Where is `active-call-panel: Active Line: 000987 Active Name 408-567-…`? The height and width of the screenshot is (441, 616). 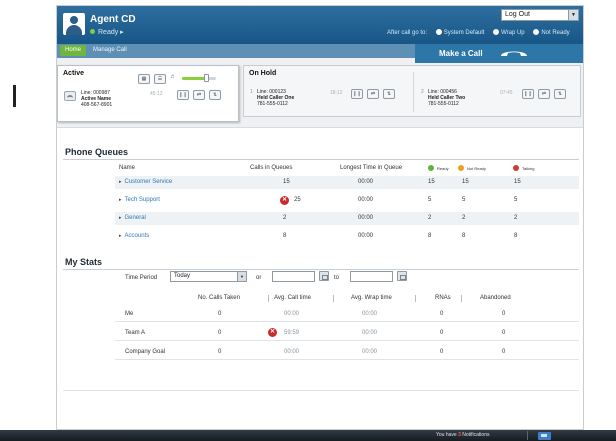
active-call-panel: Active Line: 000987 Active Name 408-567-… is located at coordinates (148, 93).